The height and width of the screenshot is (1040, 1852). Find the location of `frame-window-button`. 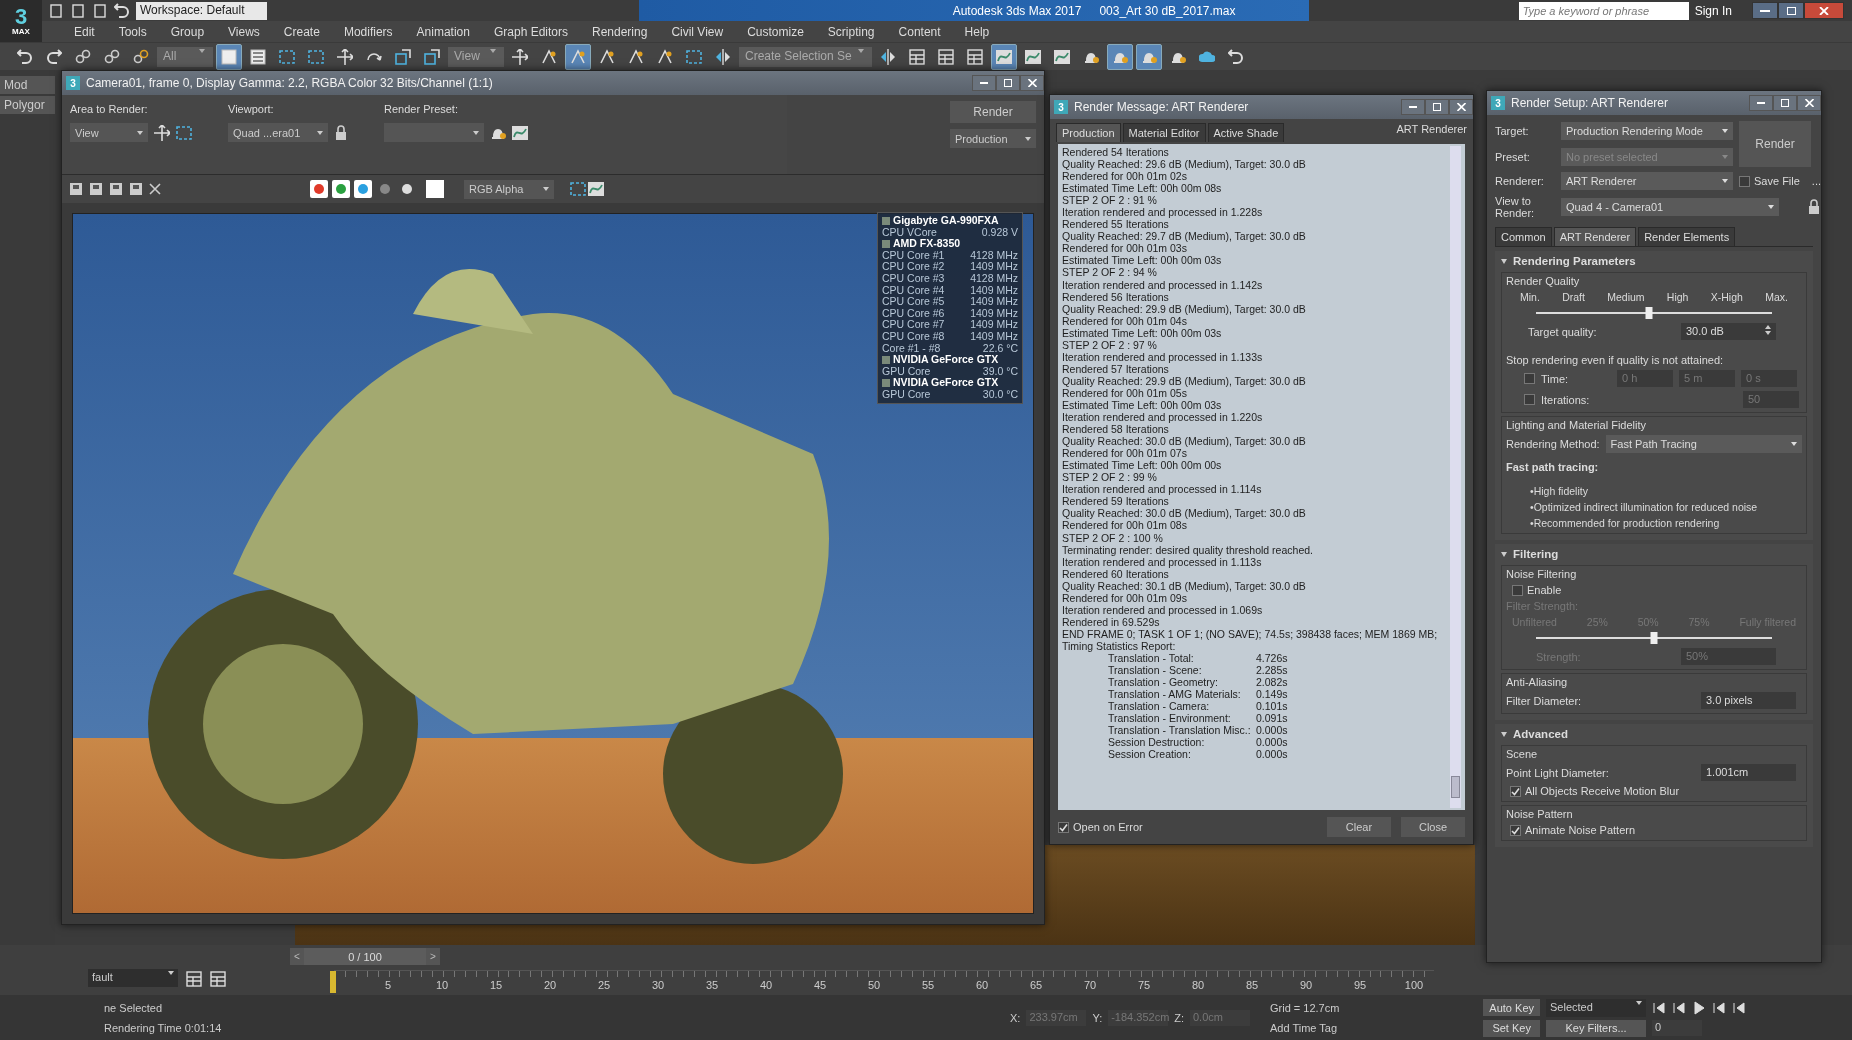

frame-window-button is located at coordinates (1119, 56).